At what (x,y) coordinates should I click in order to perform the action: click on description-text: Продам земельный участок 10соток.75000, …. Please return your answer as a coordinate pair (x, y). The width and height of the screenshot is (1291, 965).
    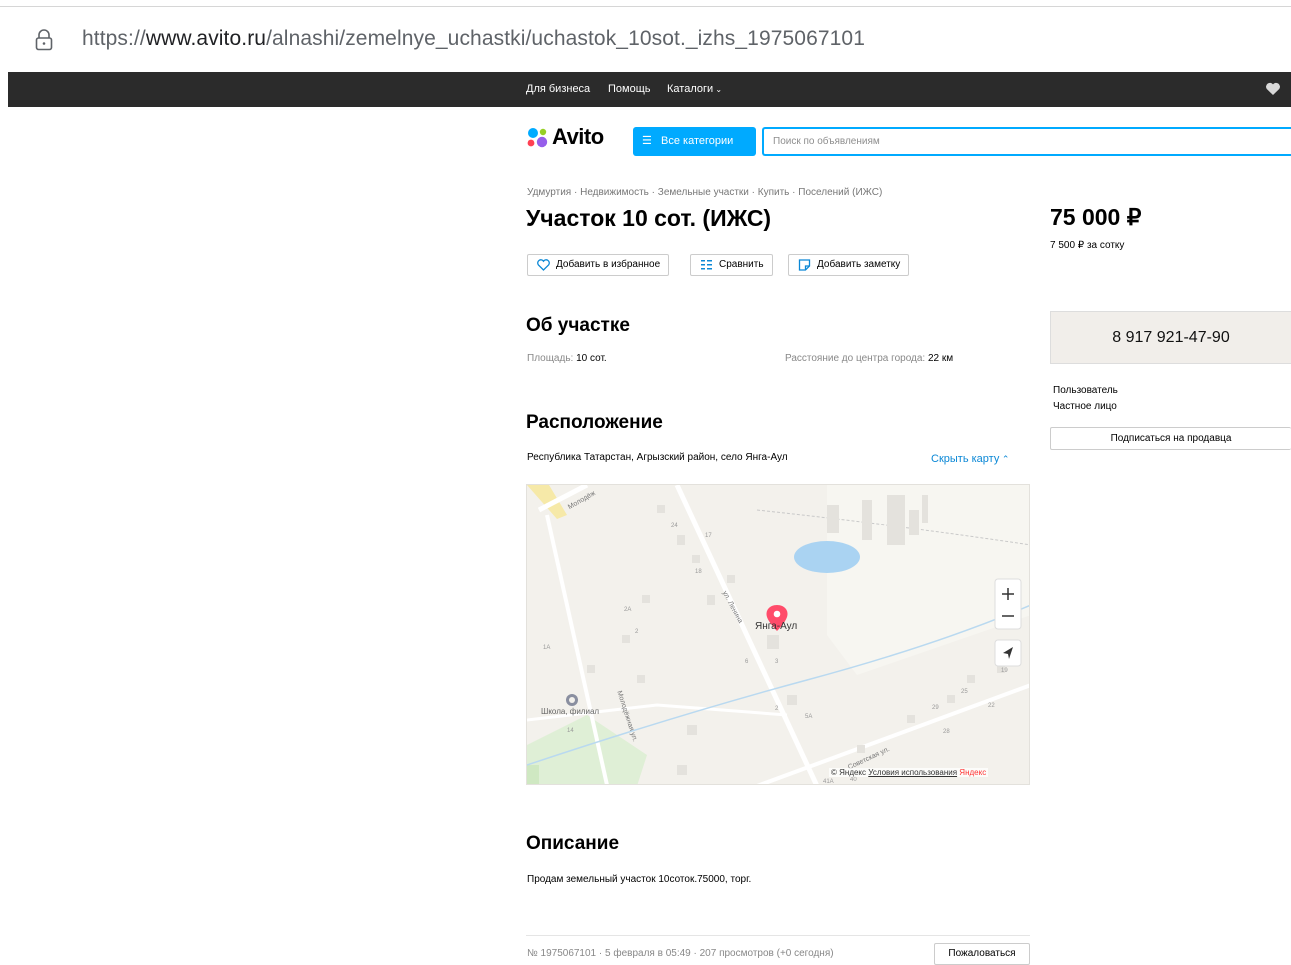
    Looking at the image, I should click on (639, 879).